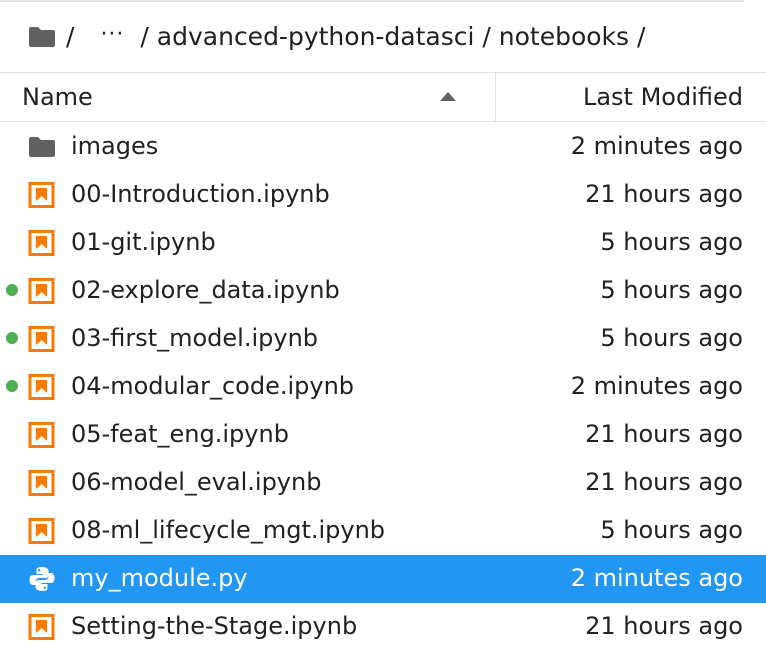 The image size is (766, 660). I want to click on file-row: 01-git.ipynb 5 hours ago, so click(383, 243).